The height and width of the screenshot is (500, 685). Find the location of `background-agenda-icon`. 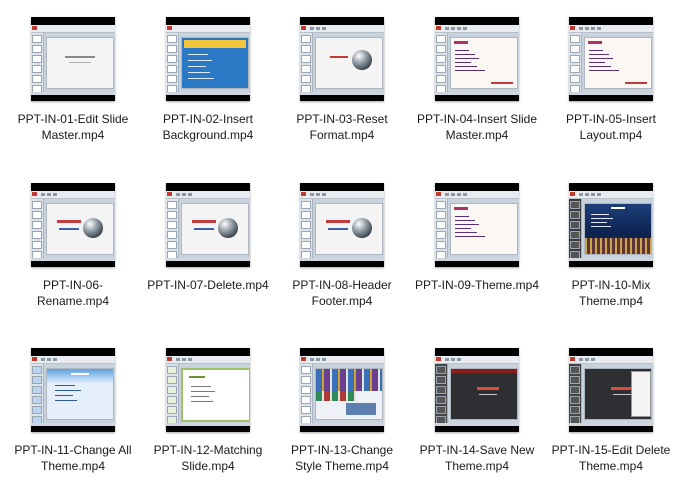

background-agenda-icon is located at coordinates (208, 59).